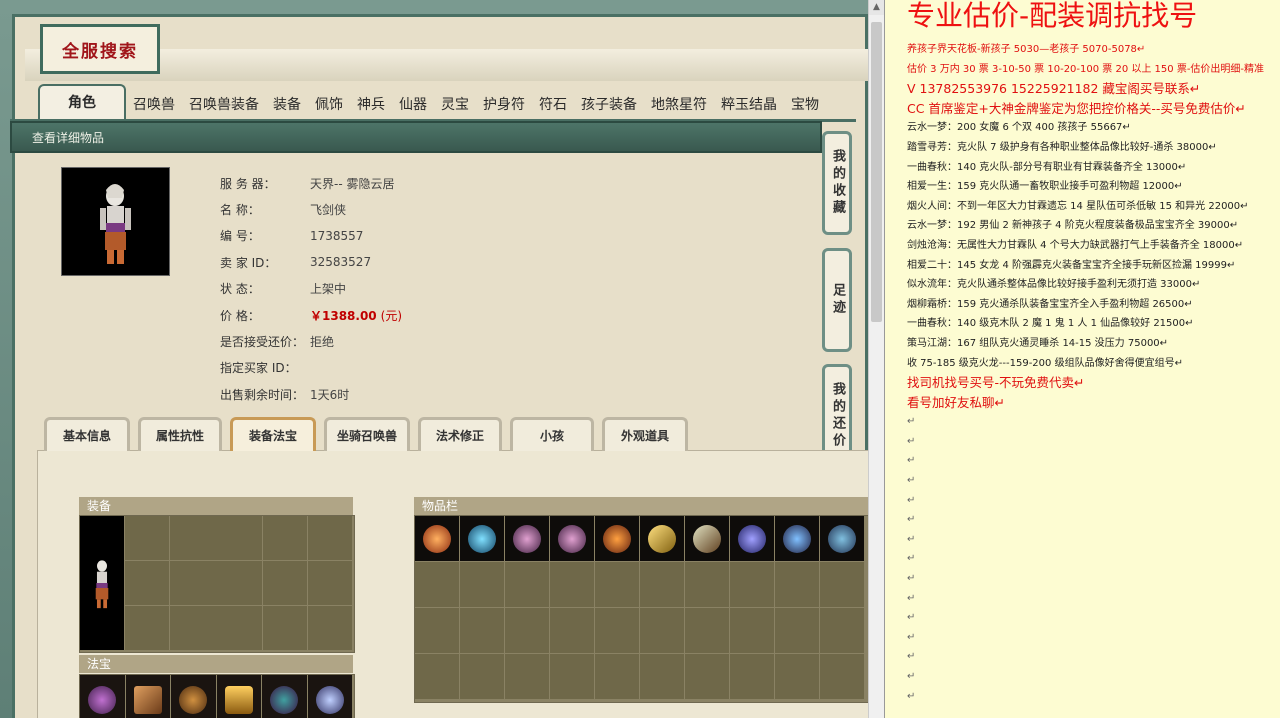 Image resolution: width=1280 pixels, height=718 pixels. I want to click on subtab-4: 法术修正, so click(460, 434).